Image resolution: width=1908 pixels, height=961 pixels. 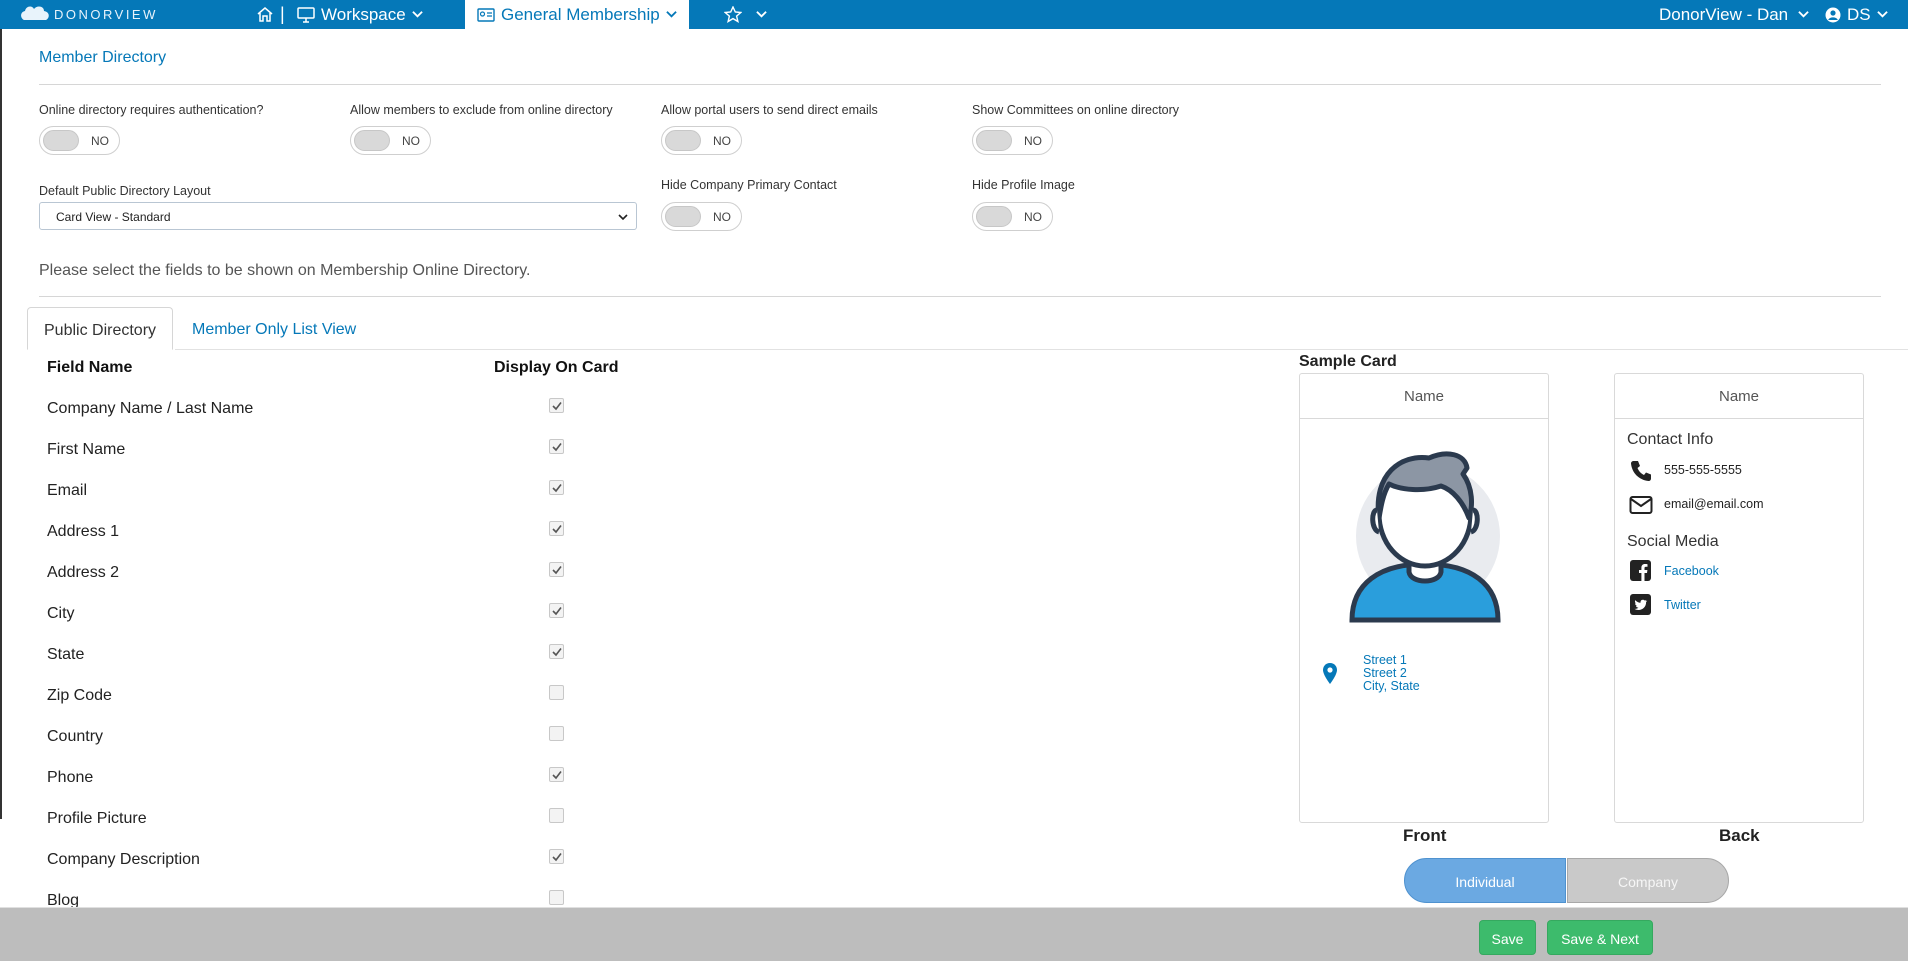 What do you see at coordinates (745, 14) in the screenshot?
I see `favorites-menu` at bounding box center [745, 14].